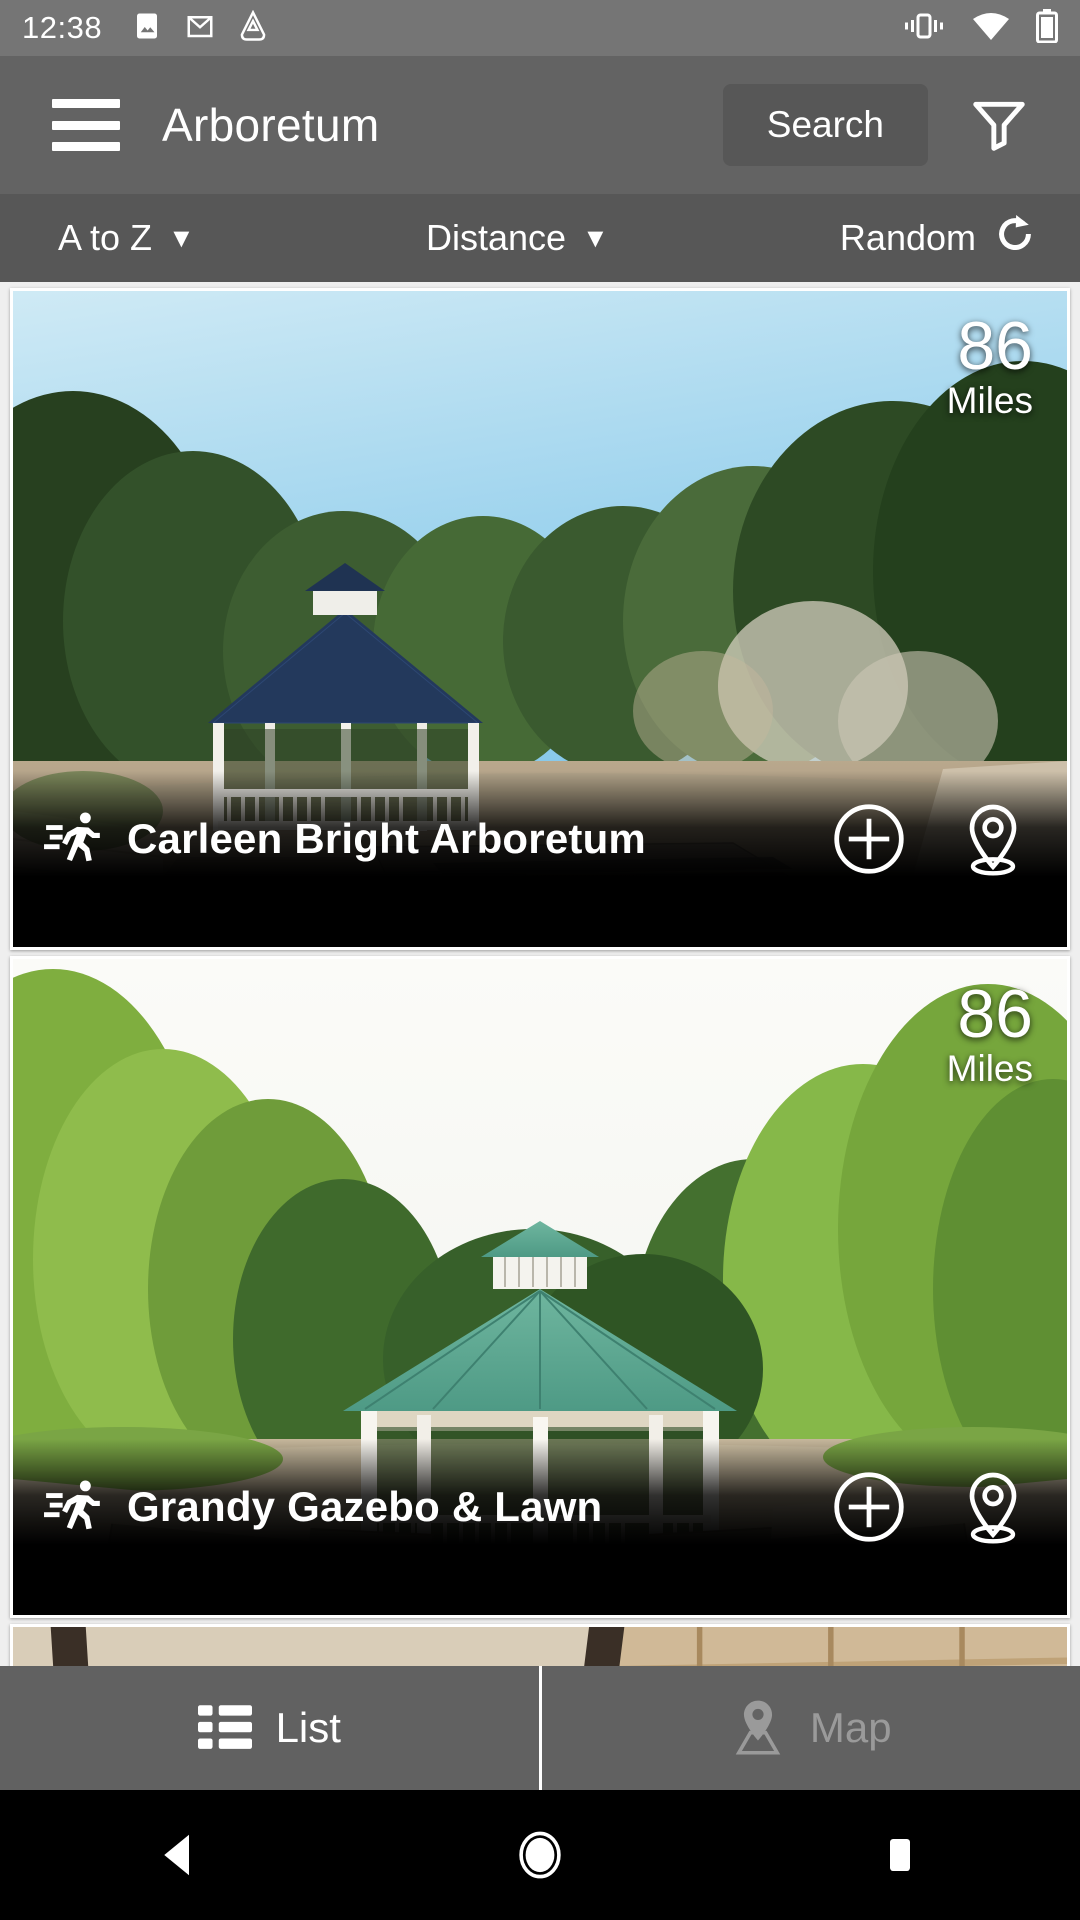  What do you see at coordinates (180, 1855) in the screenshot?
I see `back-triangle-icon` at bounding box center [180, 1855].